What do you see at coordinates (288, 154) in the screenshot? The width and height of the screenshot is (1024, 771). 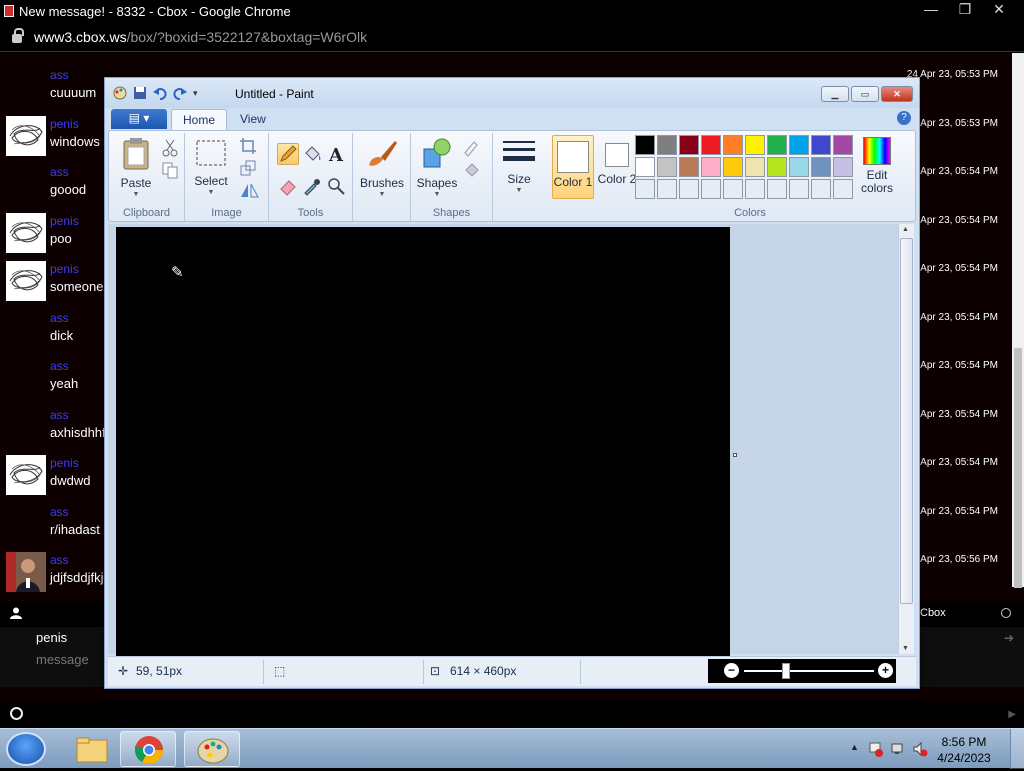 I see `pencil-icon` at bounding box center [288, 154].